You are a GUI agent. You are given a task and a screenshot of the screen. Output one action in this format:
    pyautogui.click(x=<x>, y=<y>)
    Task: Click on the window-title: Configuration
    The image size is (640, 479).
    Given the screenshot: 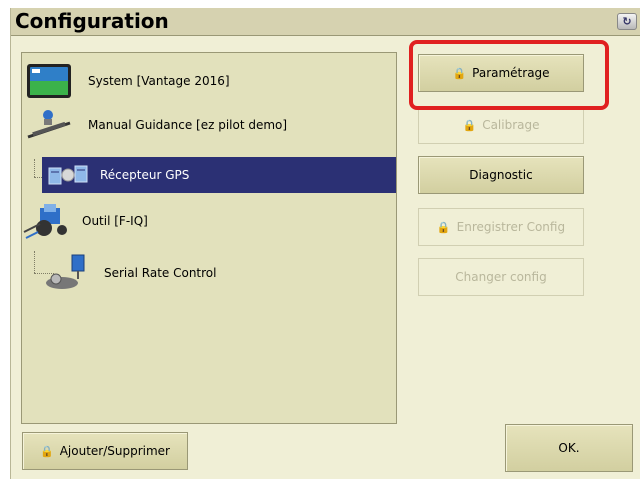 What is the action you would take?
    pyautogui.click(x=92, y=21)
    